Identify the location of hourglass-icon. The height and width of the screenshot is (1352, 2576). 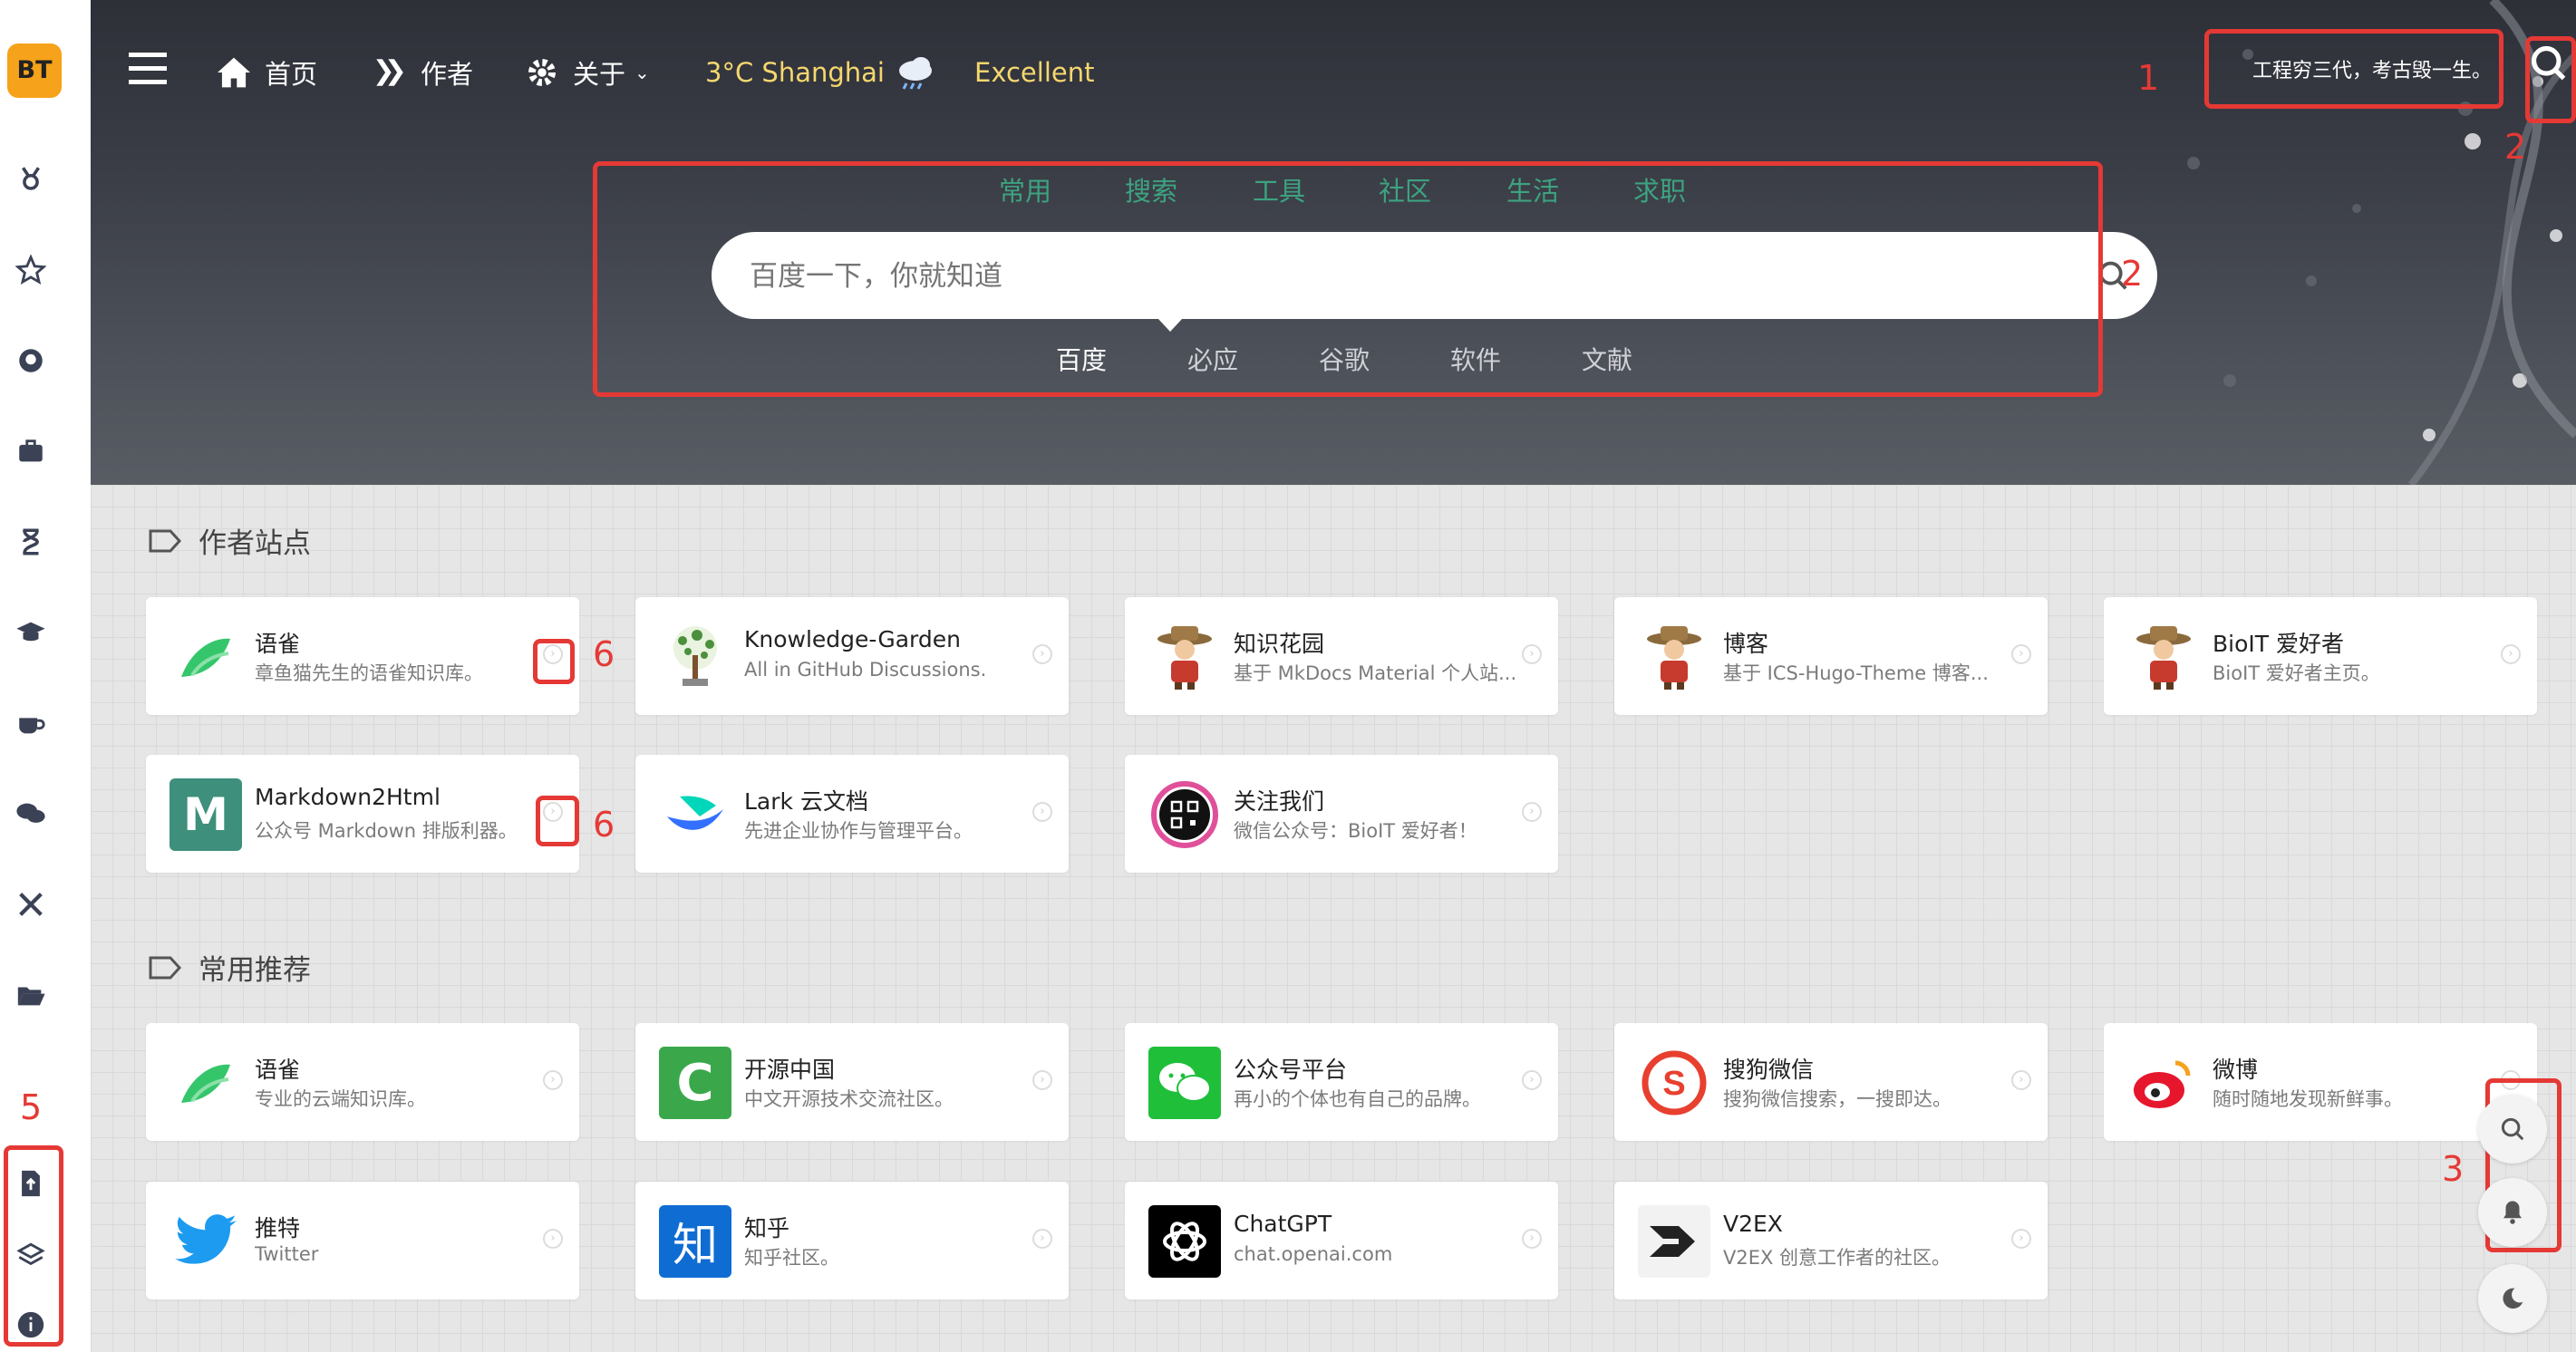
(31, 542).